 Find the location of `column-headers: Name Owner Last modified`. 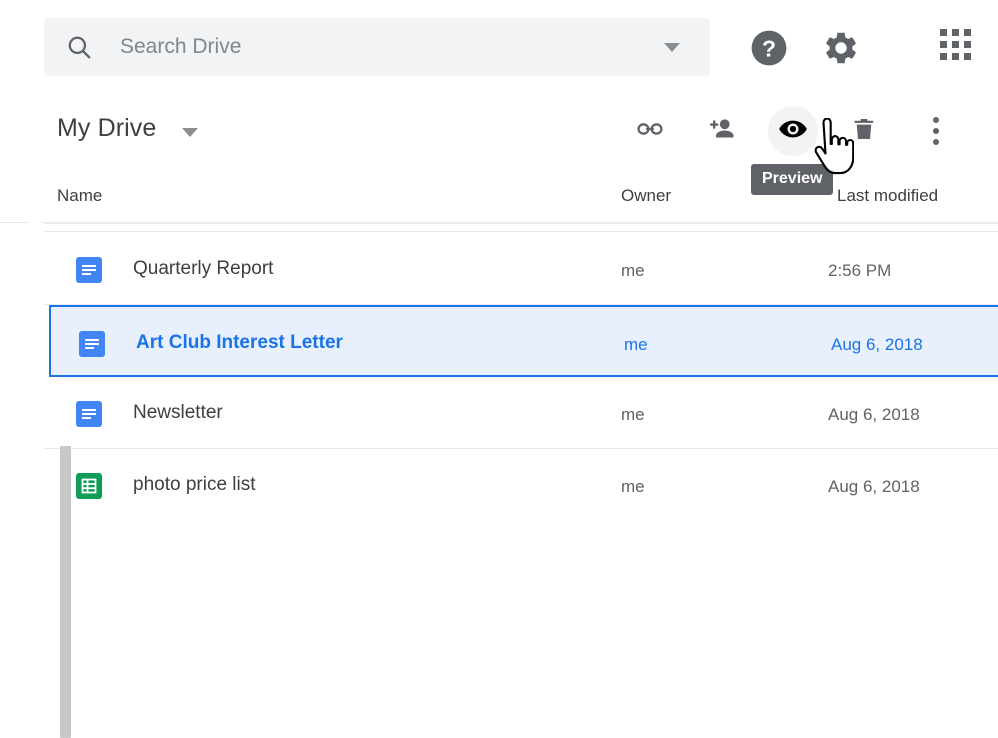

column-headers: Name Owner Last modified is located at coordinates (499, 200).